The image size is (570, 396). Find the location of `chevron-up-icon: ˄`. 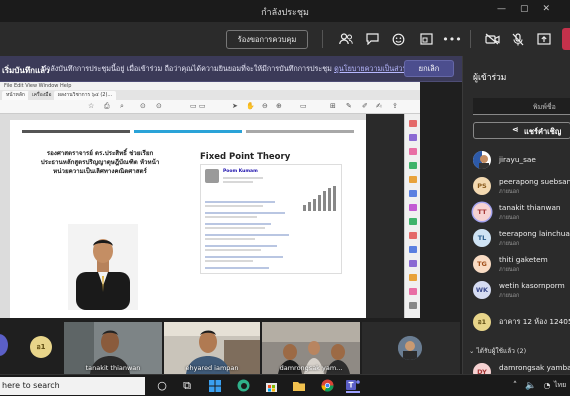

chevron-up-icon: ˄ is located at coordinates (515, 385).